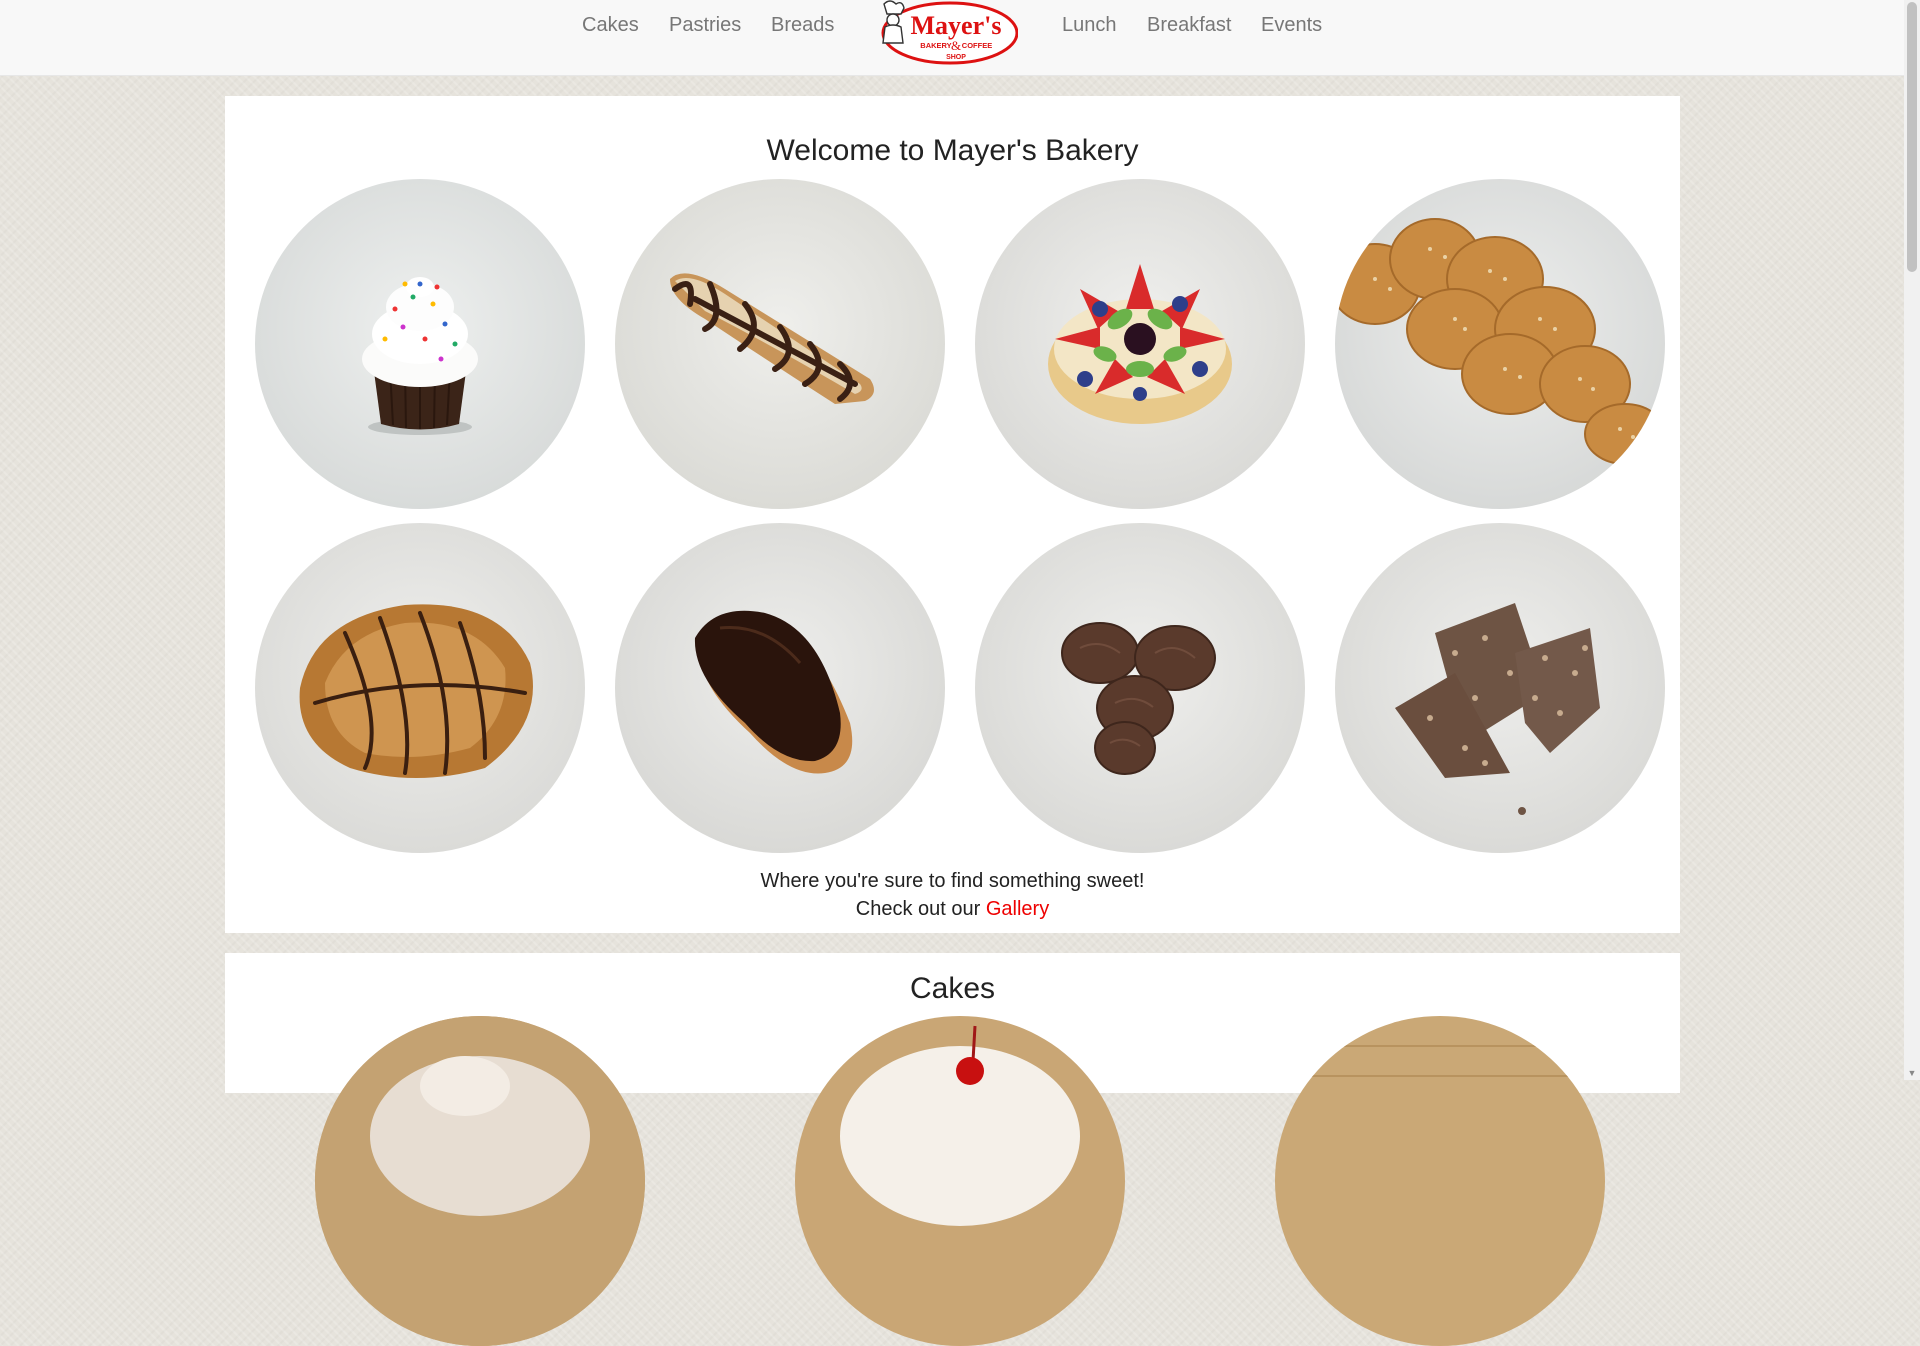 This screenshot has width=1920, height=1346. I want to click on cakes-title: Cakes, so click(952, 988).